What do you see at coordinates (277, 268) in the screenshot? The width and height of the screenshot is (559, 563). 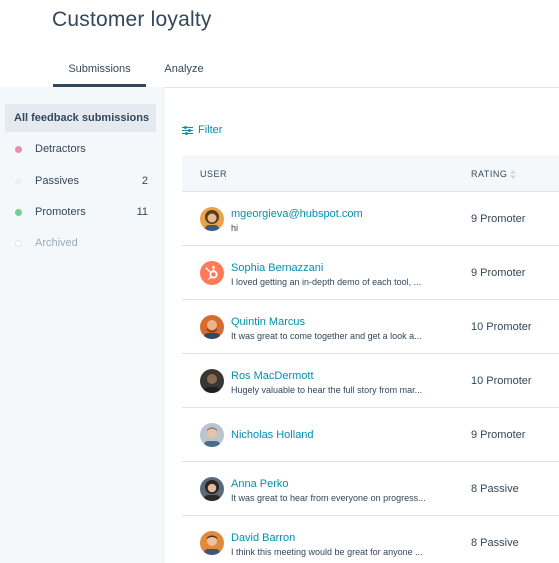 I see `user-name-link: Sophia Bernazzani` at bounding box center [277, 268].